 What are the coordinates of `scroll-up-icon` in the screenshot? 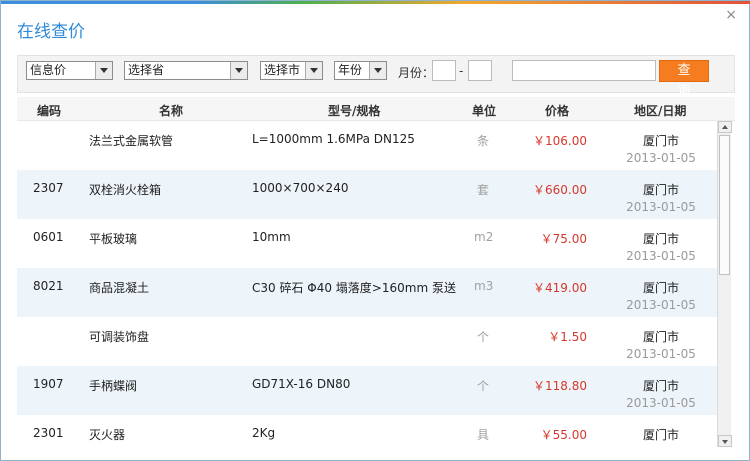 It's located at (725, 127).